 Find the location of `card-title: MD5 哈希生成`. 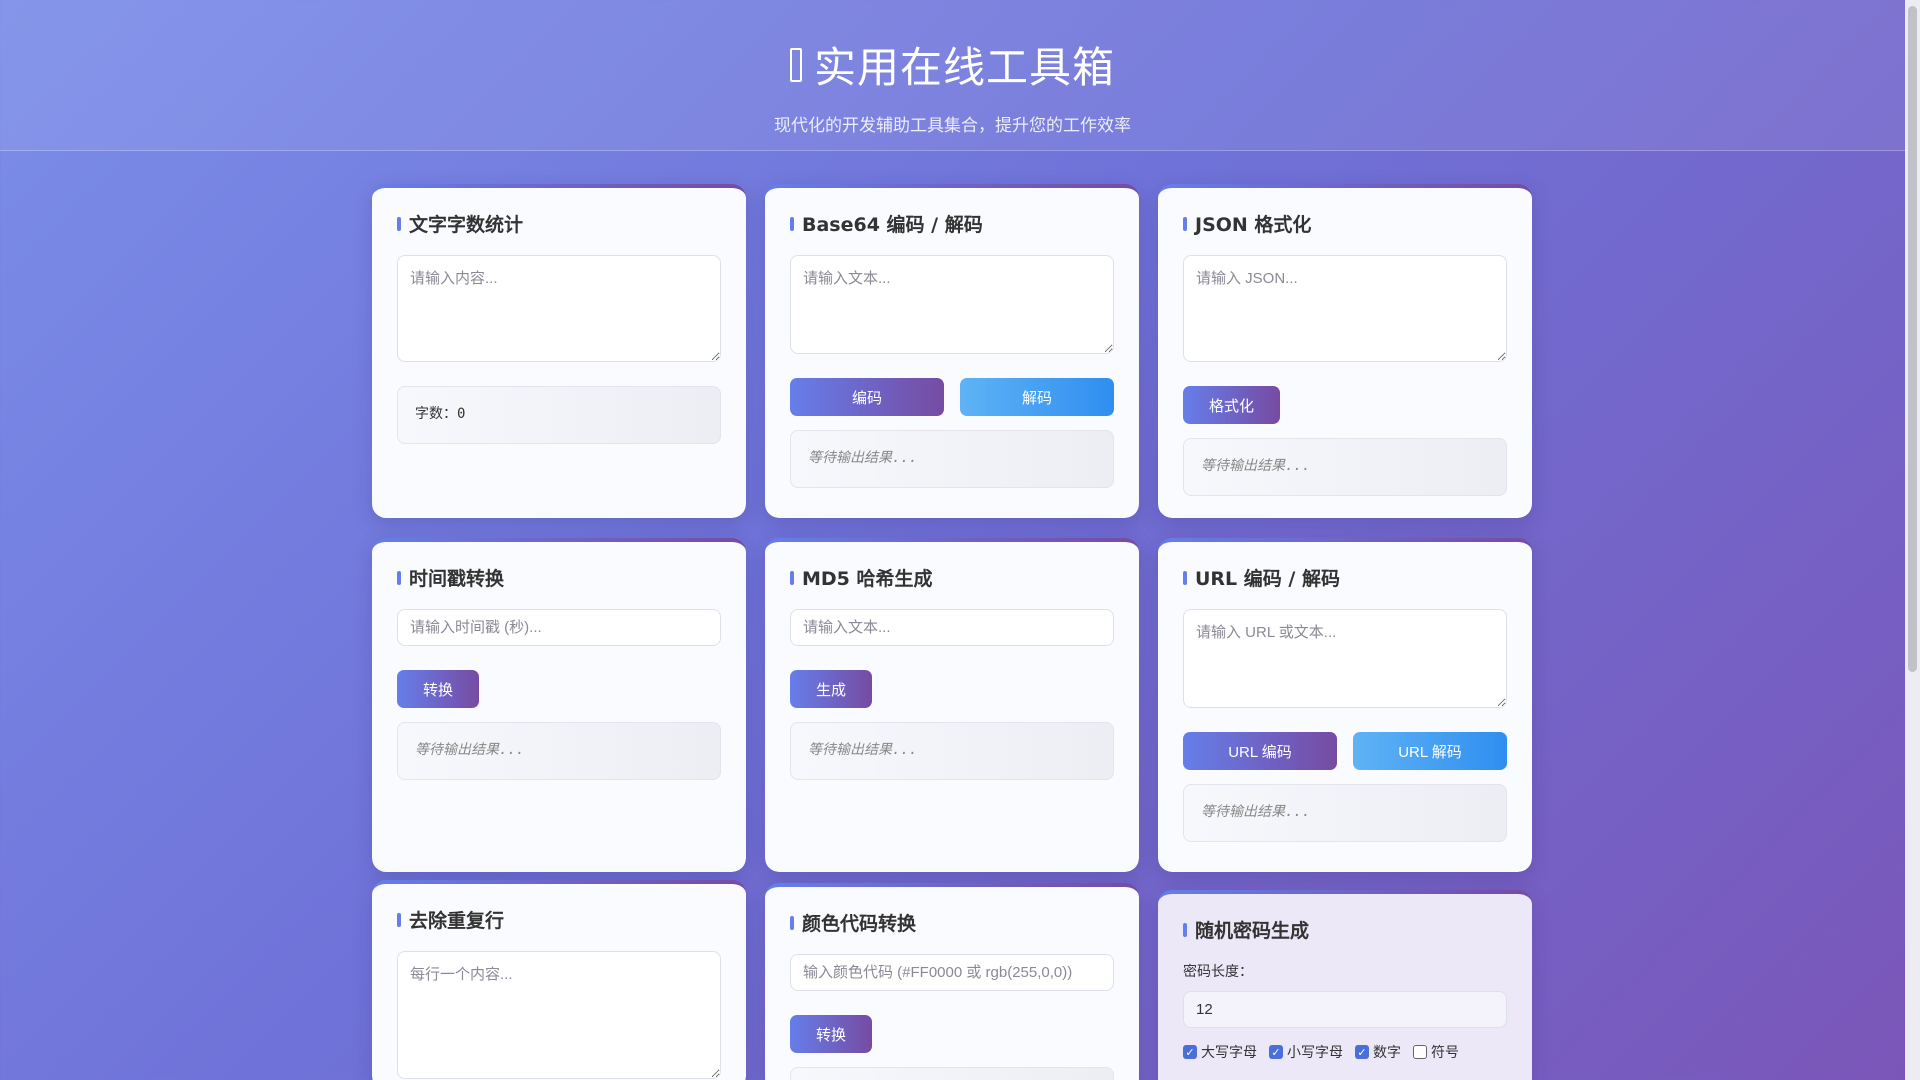

card-title: MD5 哈希生成 is located at coordinates (952, 577).